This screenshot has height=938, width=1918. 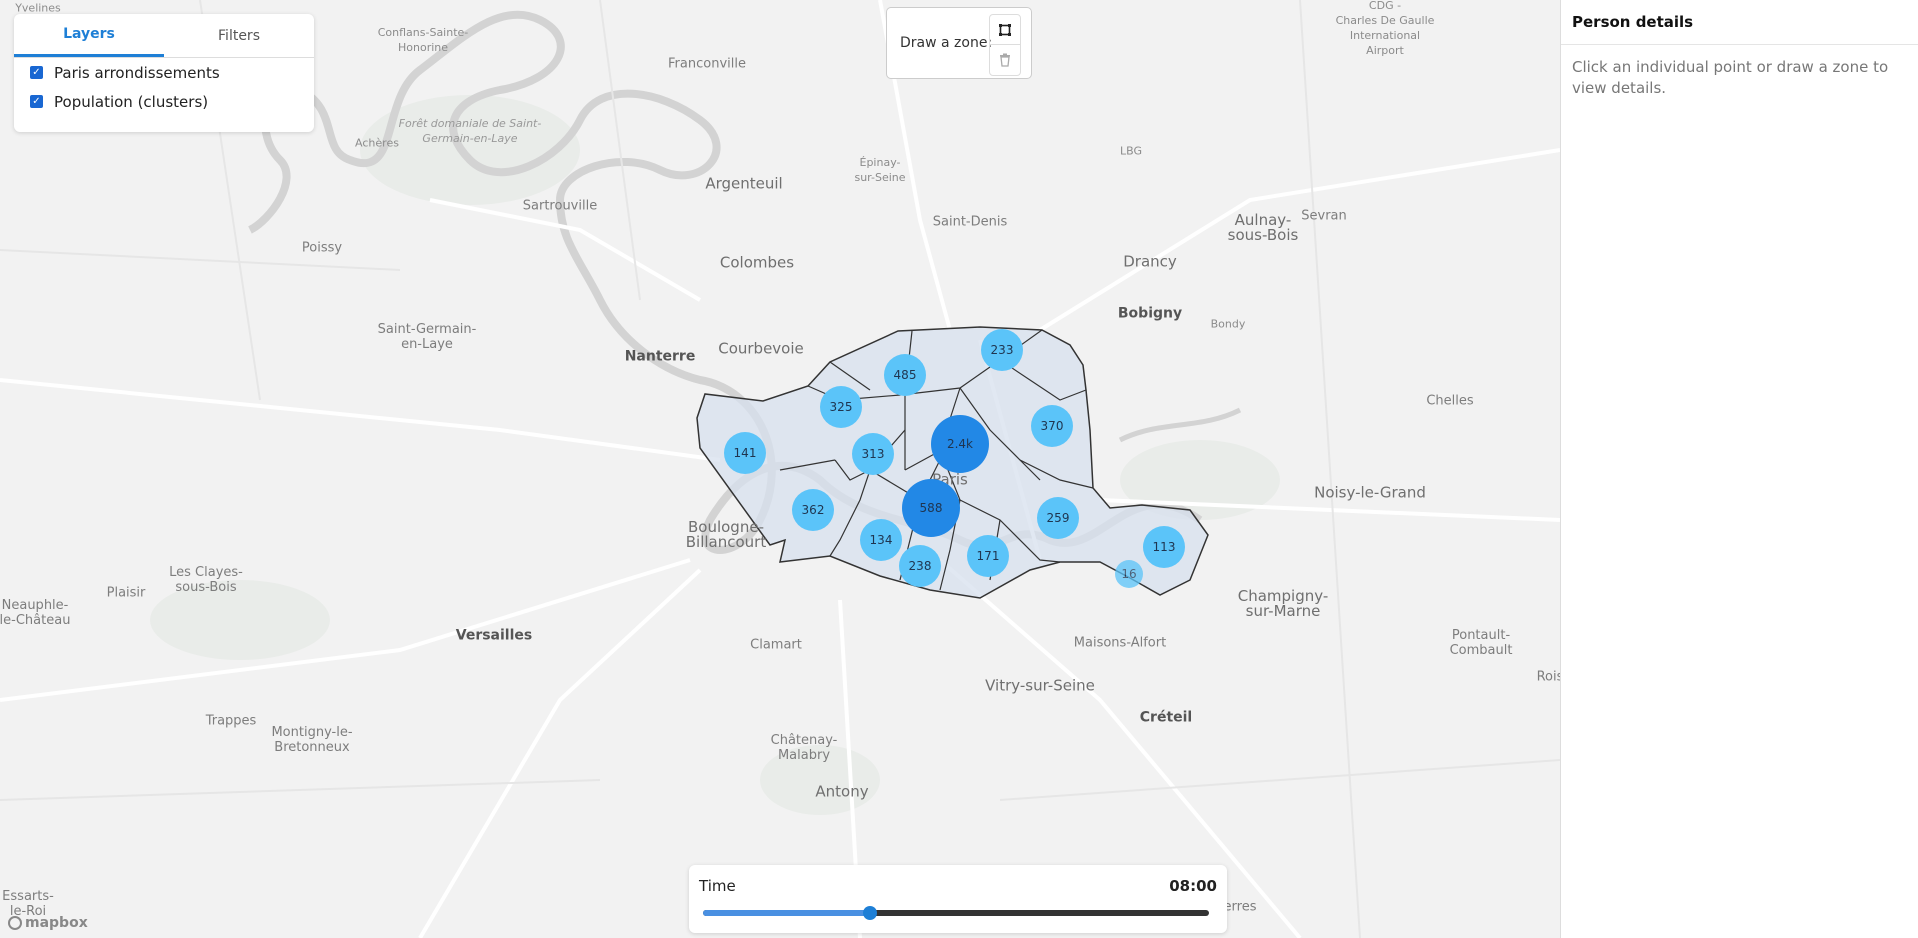 I want to click on panel-tabs: Layers Filters, so click(x=164, y=36).